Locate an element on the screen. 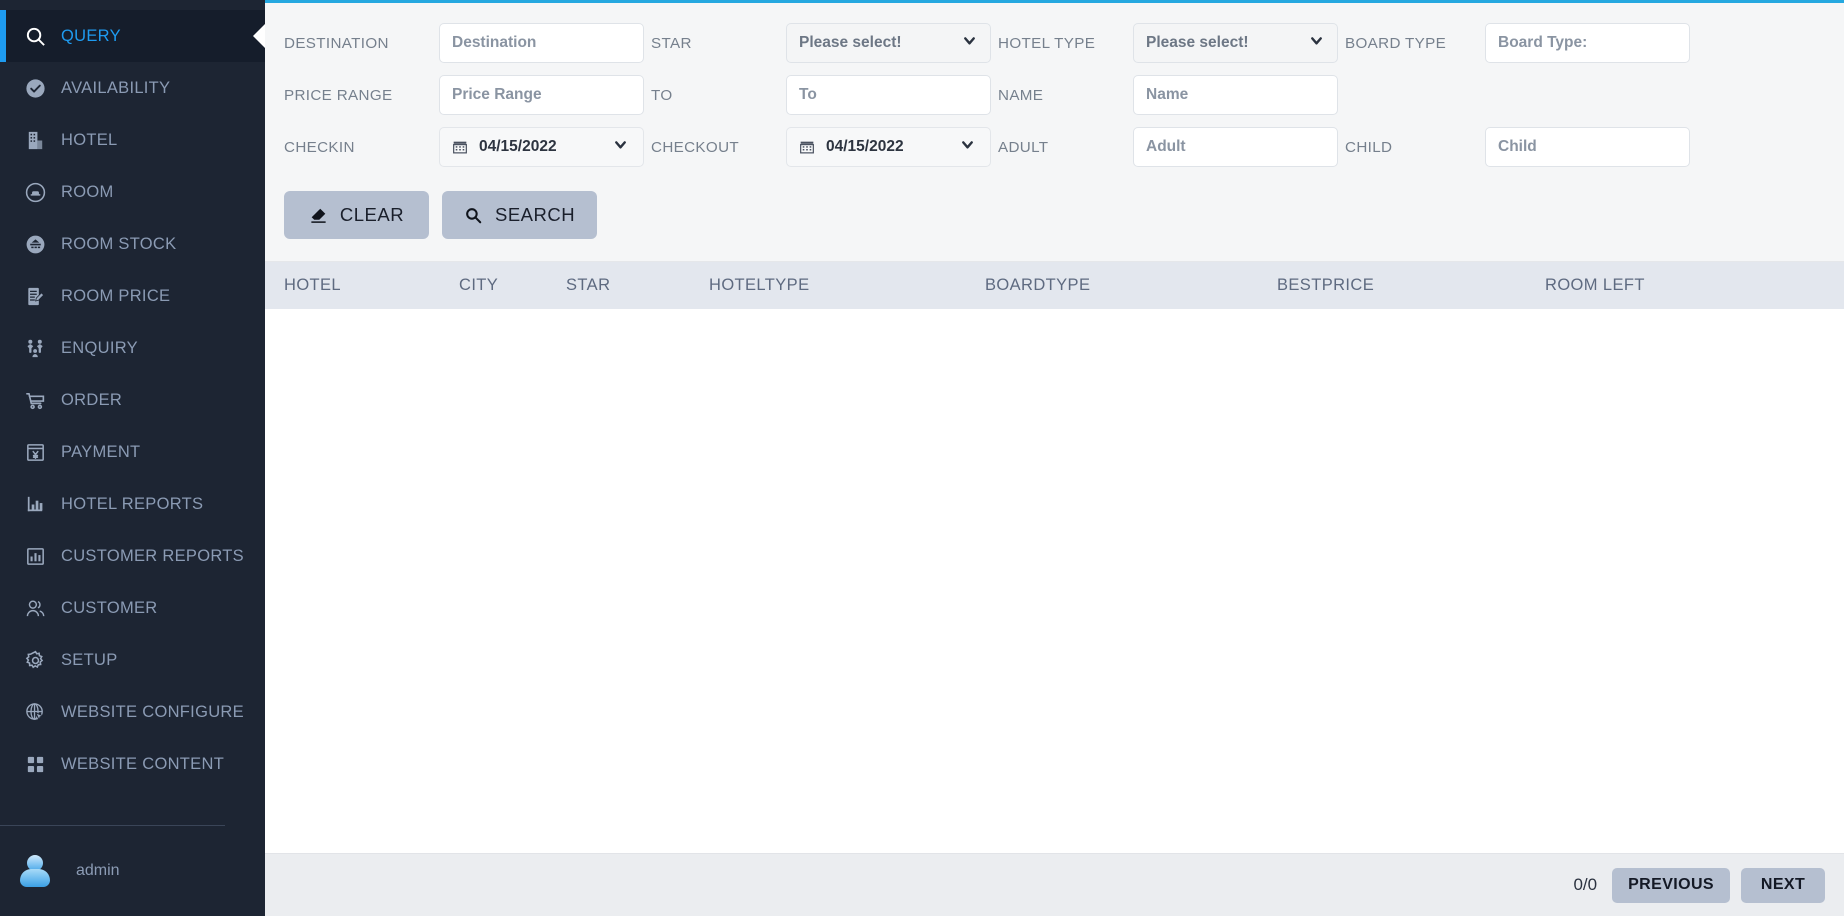 The width and height of the screenshot is (1844, 916). sidebar-item-website-content: WEBSITE CONTENT is located at coordinates (132, 764).